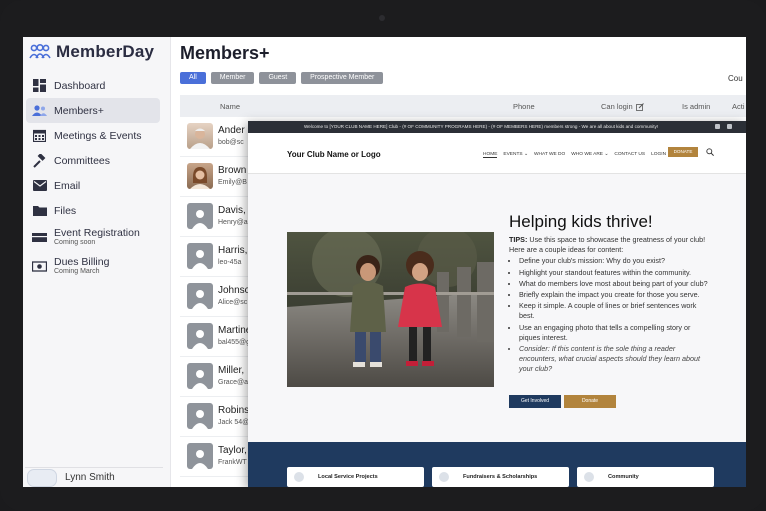 This screenshot has width=766, height=511. What do you see at coordinates (235, 330) in the screenshot?
I see `member-name: Martine` at bounding box center [235, 330].